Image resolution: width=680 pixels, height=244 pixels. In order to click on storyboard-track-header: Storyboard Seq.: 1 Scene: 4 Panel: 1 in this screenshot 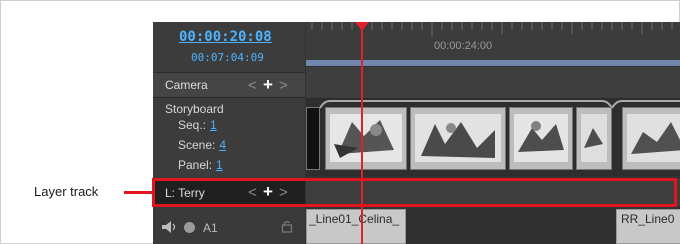, I will do `click(229, 137)`.